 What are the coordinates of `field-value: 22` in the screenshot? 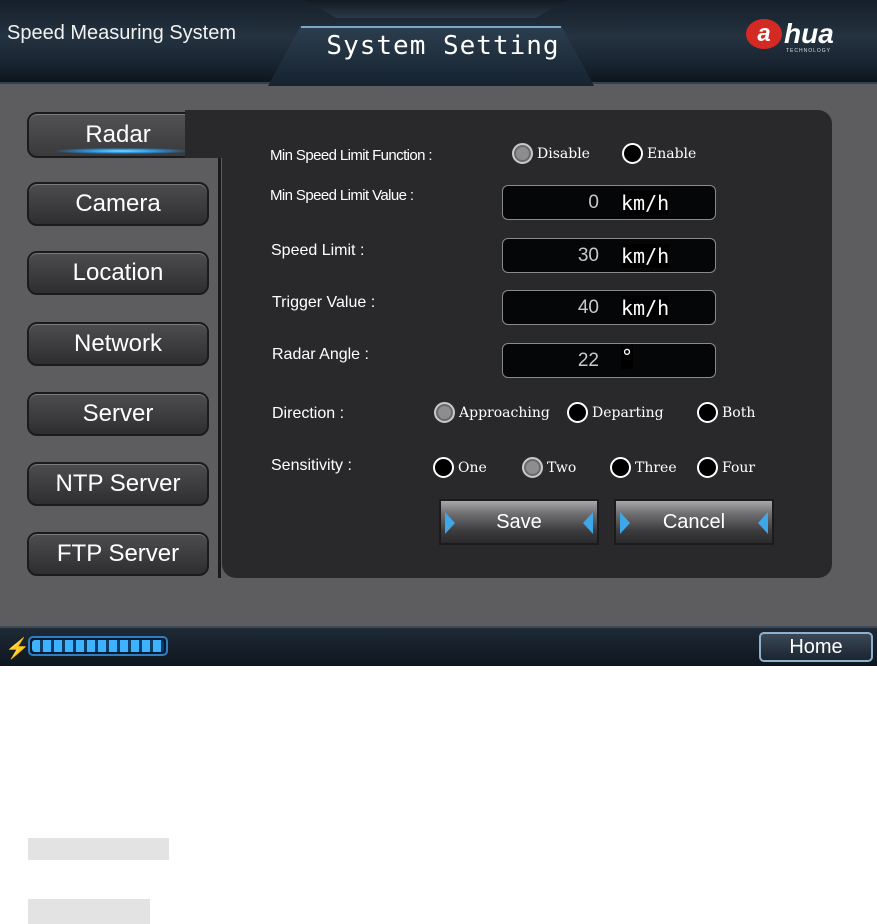 It's located at (588, 360).